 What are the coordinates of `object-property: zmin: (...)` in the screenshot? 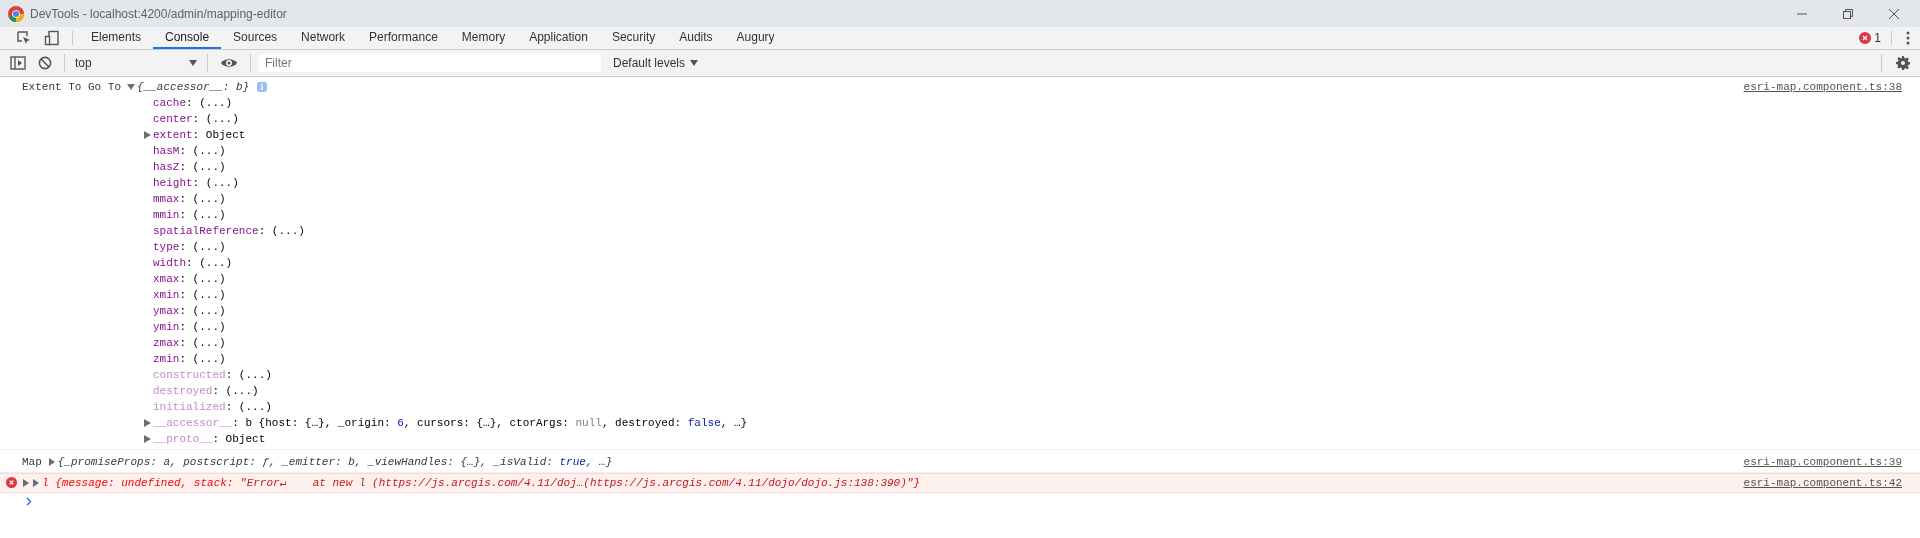 It's located at (189, 359).